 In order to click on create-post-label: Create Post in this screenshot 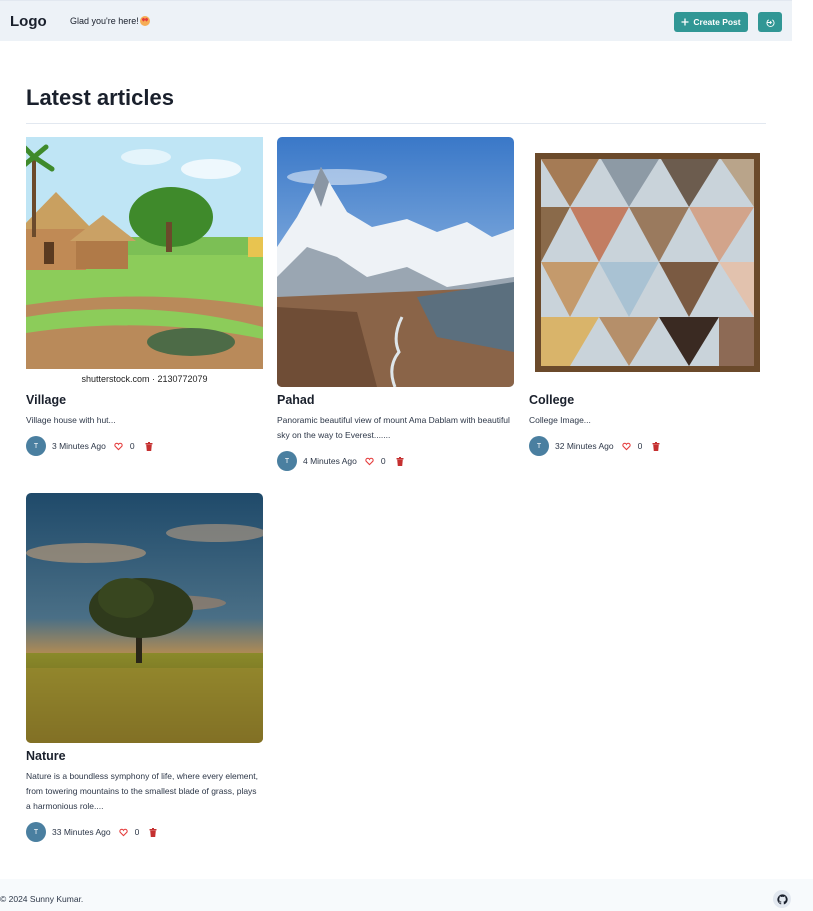, I will do `click(717, 22)`.